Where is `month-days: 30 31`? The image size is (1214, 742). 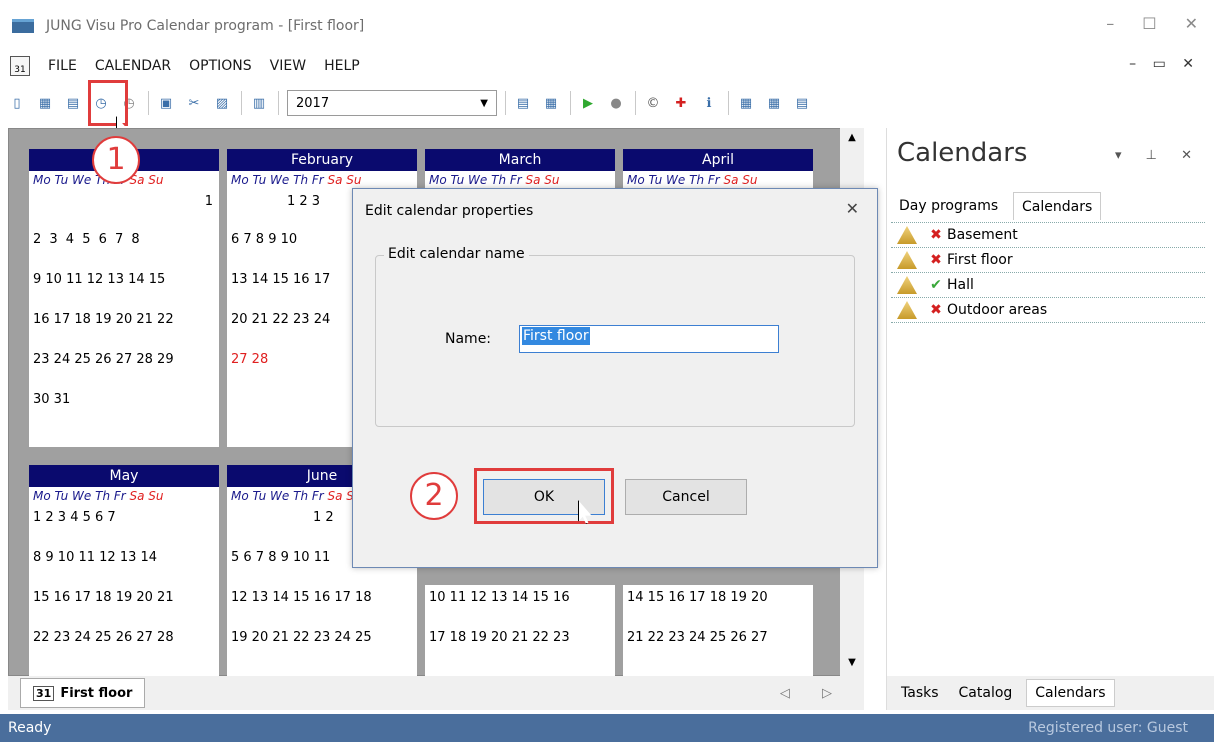 month-days: 30 31 is located at coordinates (52, 399).